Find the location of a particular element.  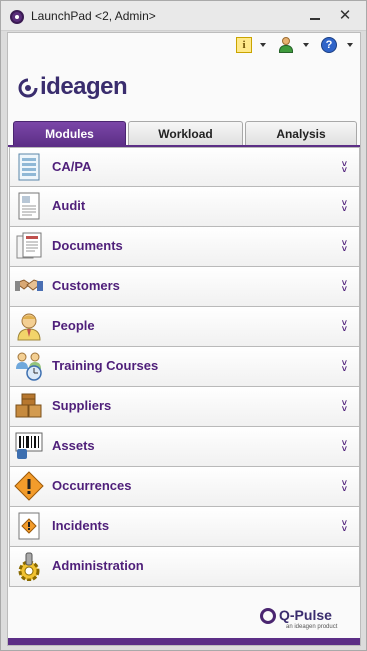

module-label: Incidents is located at coordinates (81, 525).